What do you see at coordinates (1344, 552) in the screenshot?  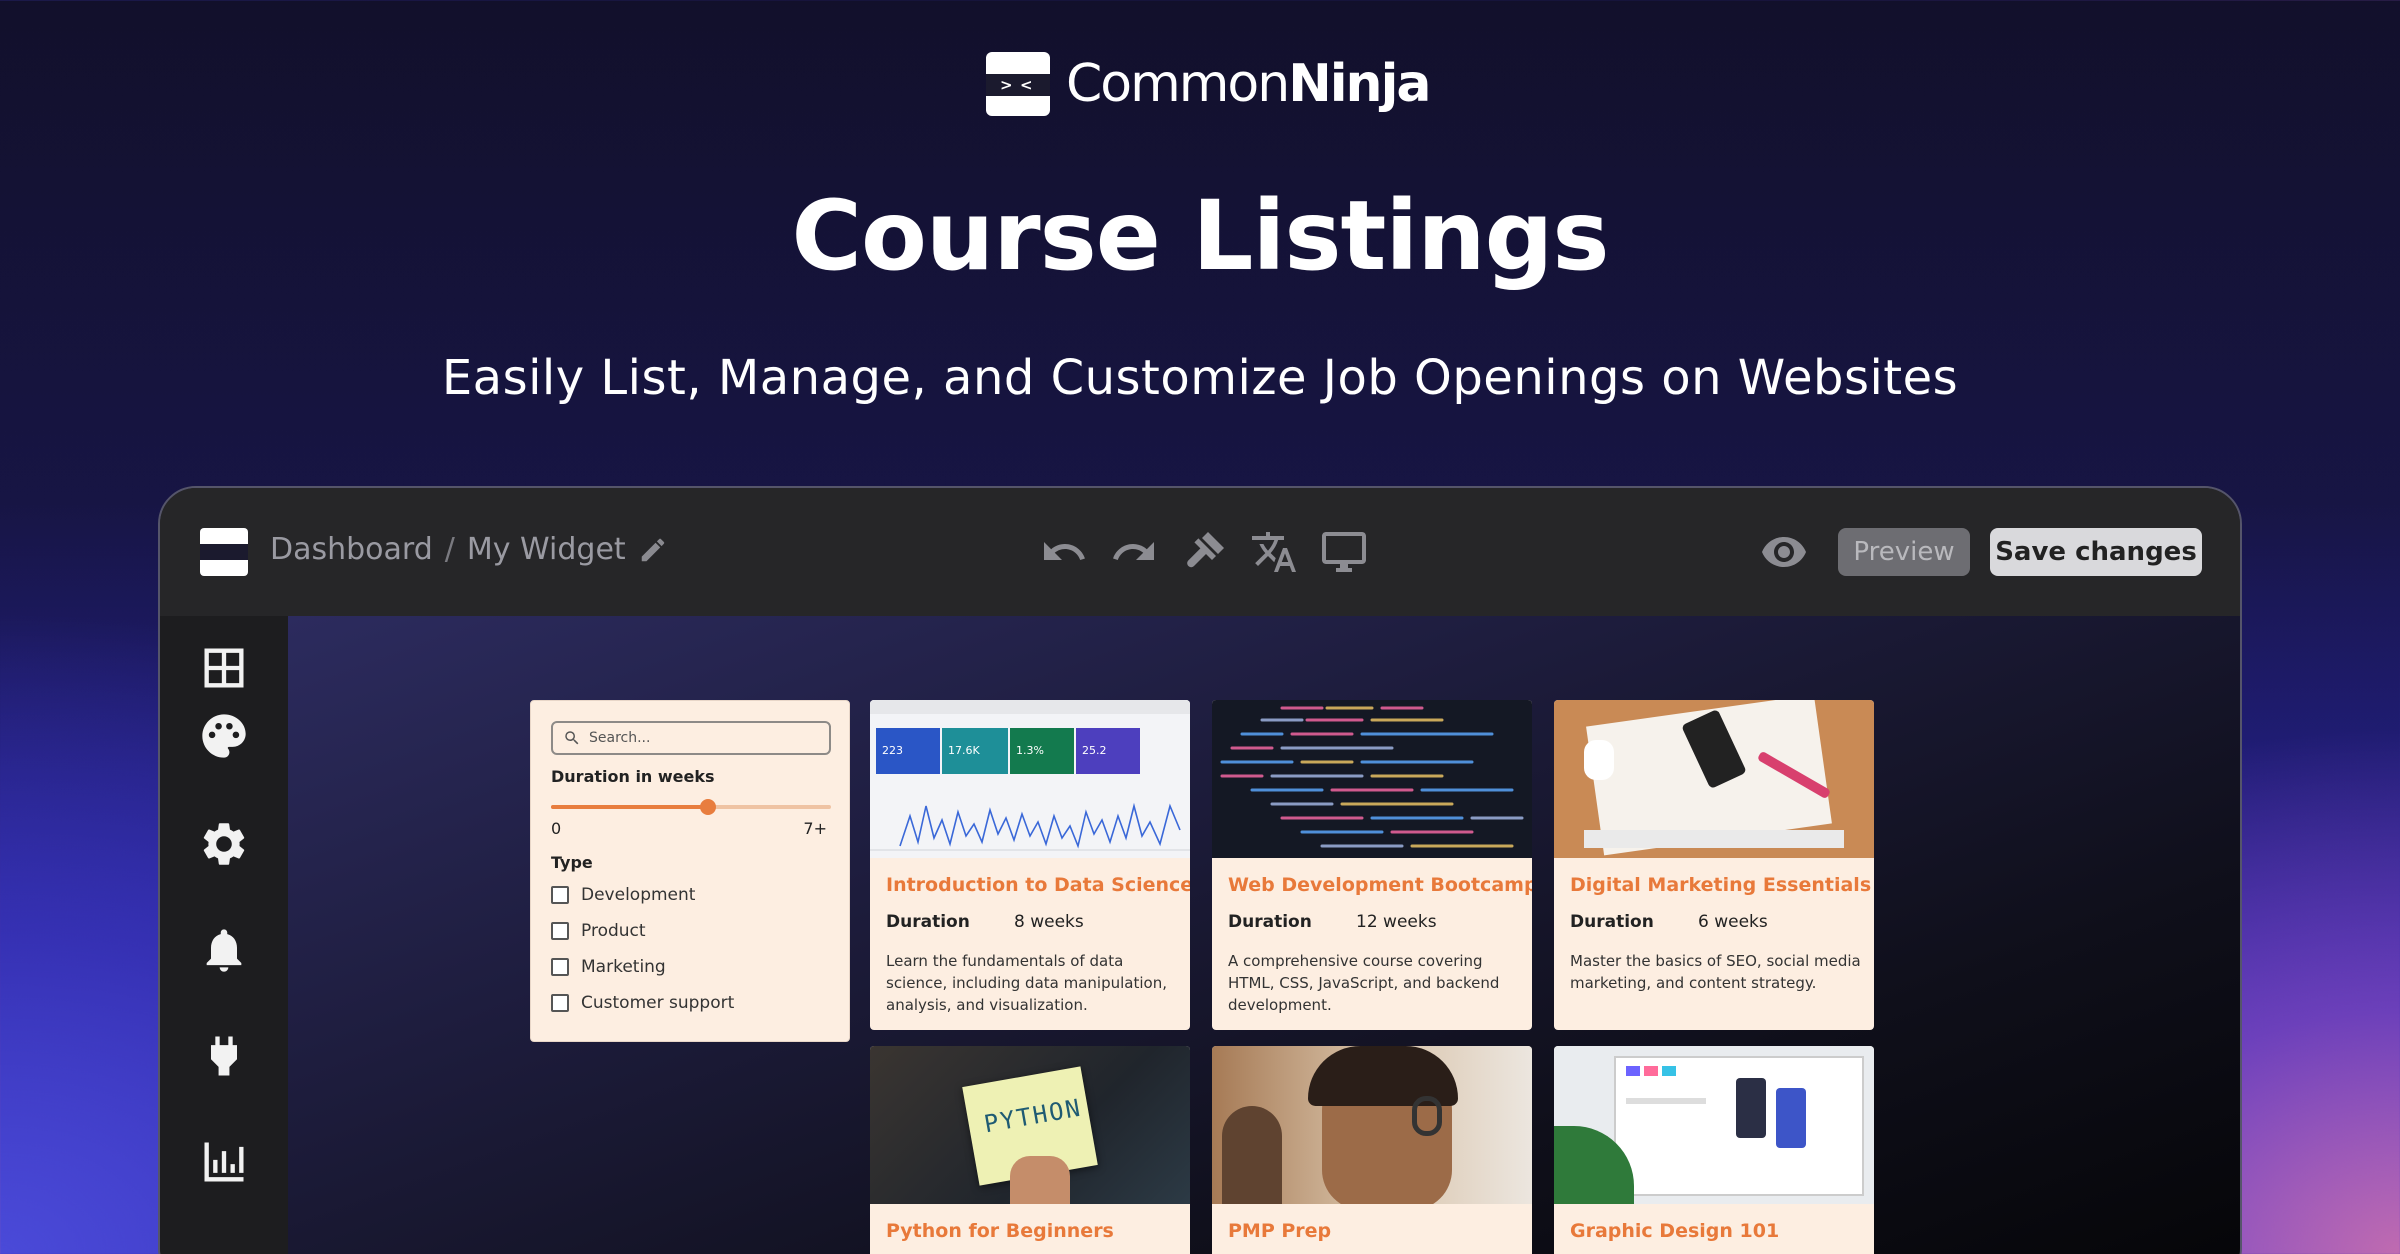 I see `desktop-icon` at bounding box center [1344, 552].